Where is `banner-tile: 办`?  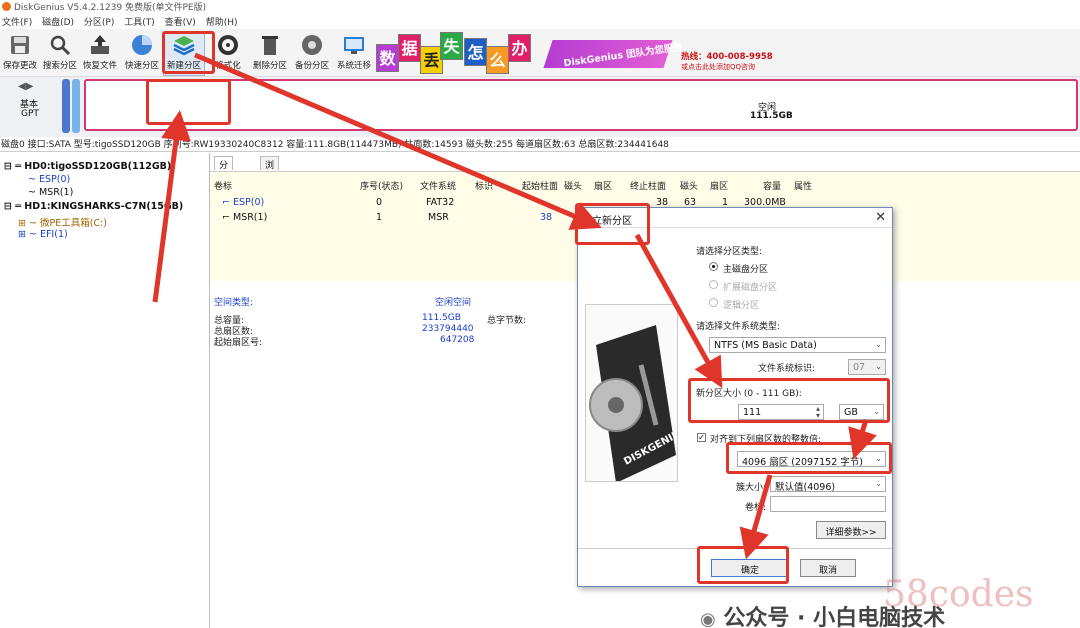
banner-tile: 办 is located at coordinates (519, 48).